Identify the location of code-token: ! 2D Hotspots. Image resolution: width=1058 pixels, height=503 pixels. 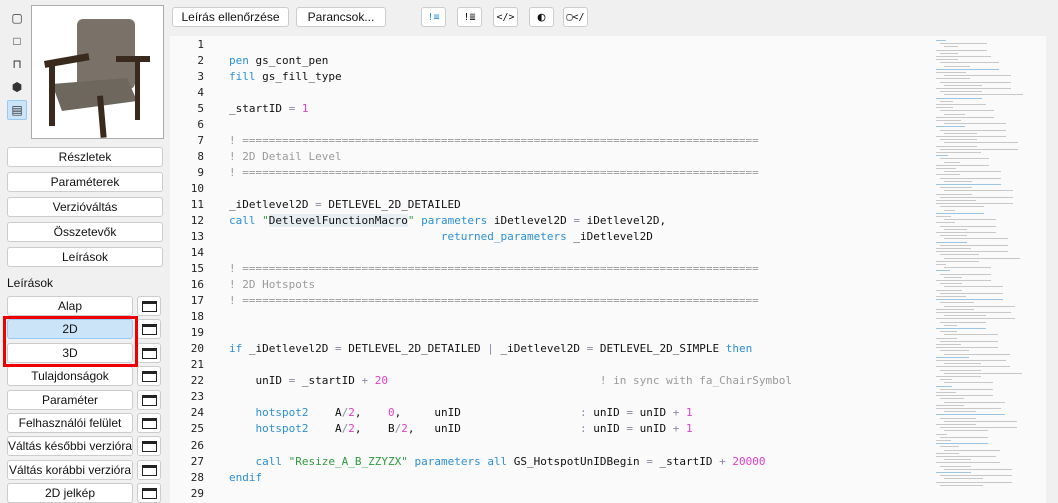
(272, 285).